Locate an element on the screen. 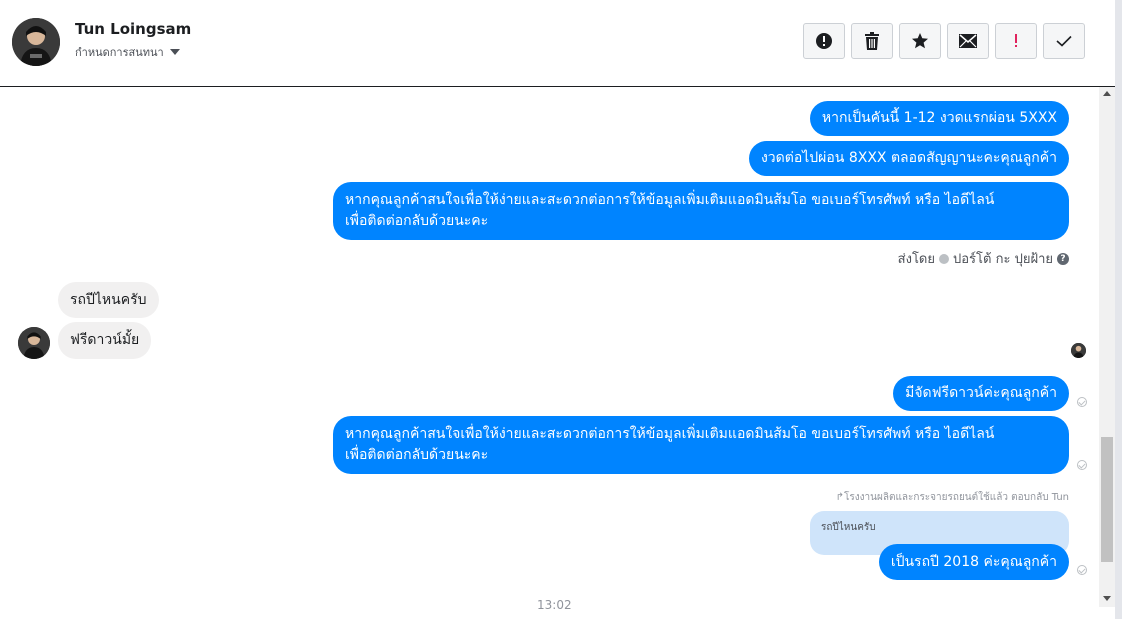 The width and height of the screenshot is (1122, 619). conversation-options-label: กำหนดการสนทนา is located at coordinates (119, 52).